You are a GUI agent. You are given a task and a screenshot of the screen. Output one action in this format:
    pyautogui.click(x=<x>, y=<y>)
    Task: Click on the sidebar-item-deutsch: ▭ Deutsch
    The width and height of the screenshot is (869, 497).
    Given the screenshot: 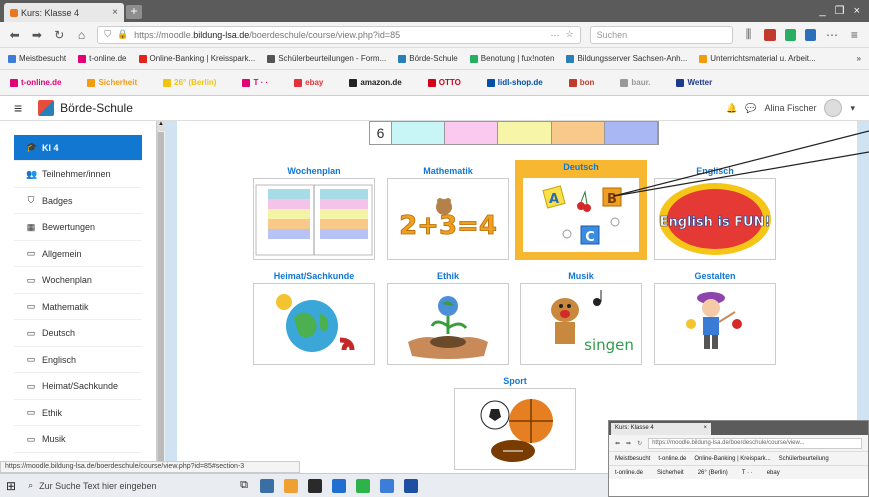 What is the action you would take?
    pyautogui.click(x=78, y=334)
    